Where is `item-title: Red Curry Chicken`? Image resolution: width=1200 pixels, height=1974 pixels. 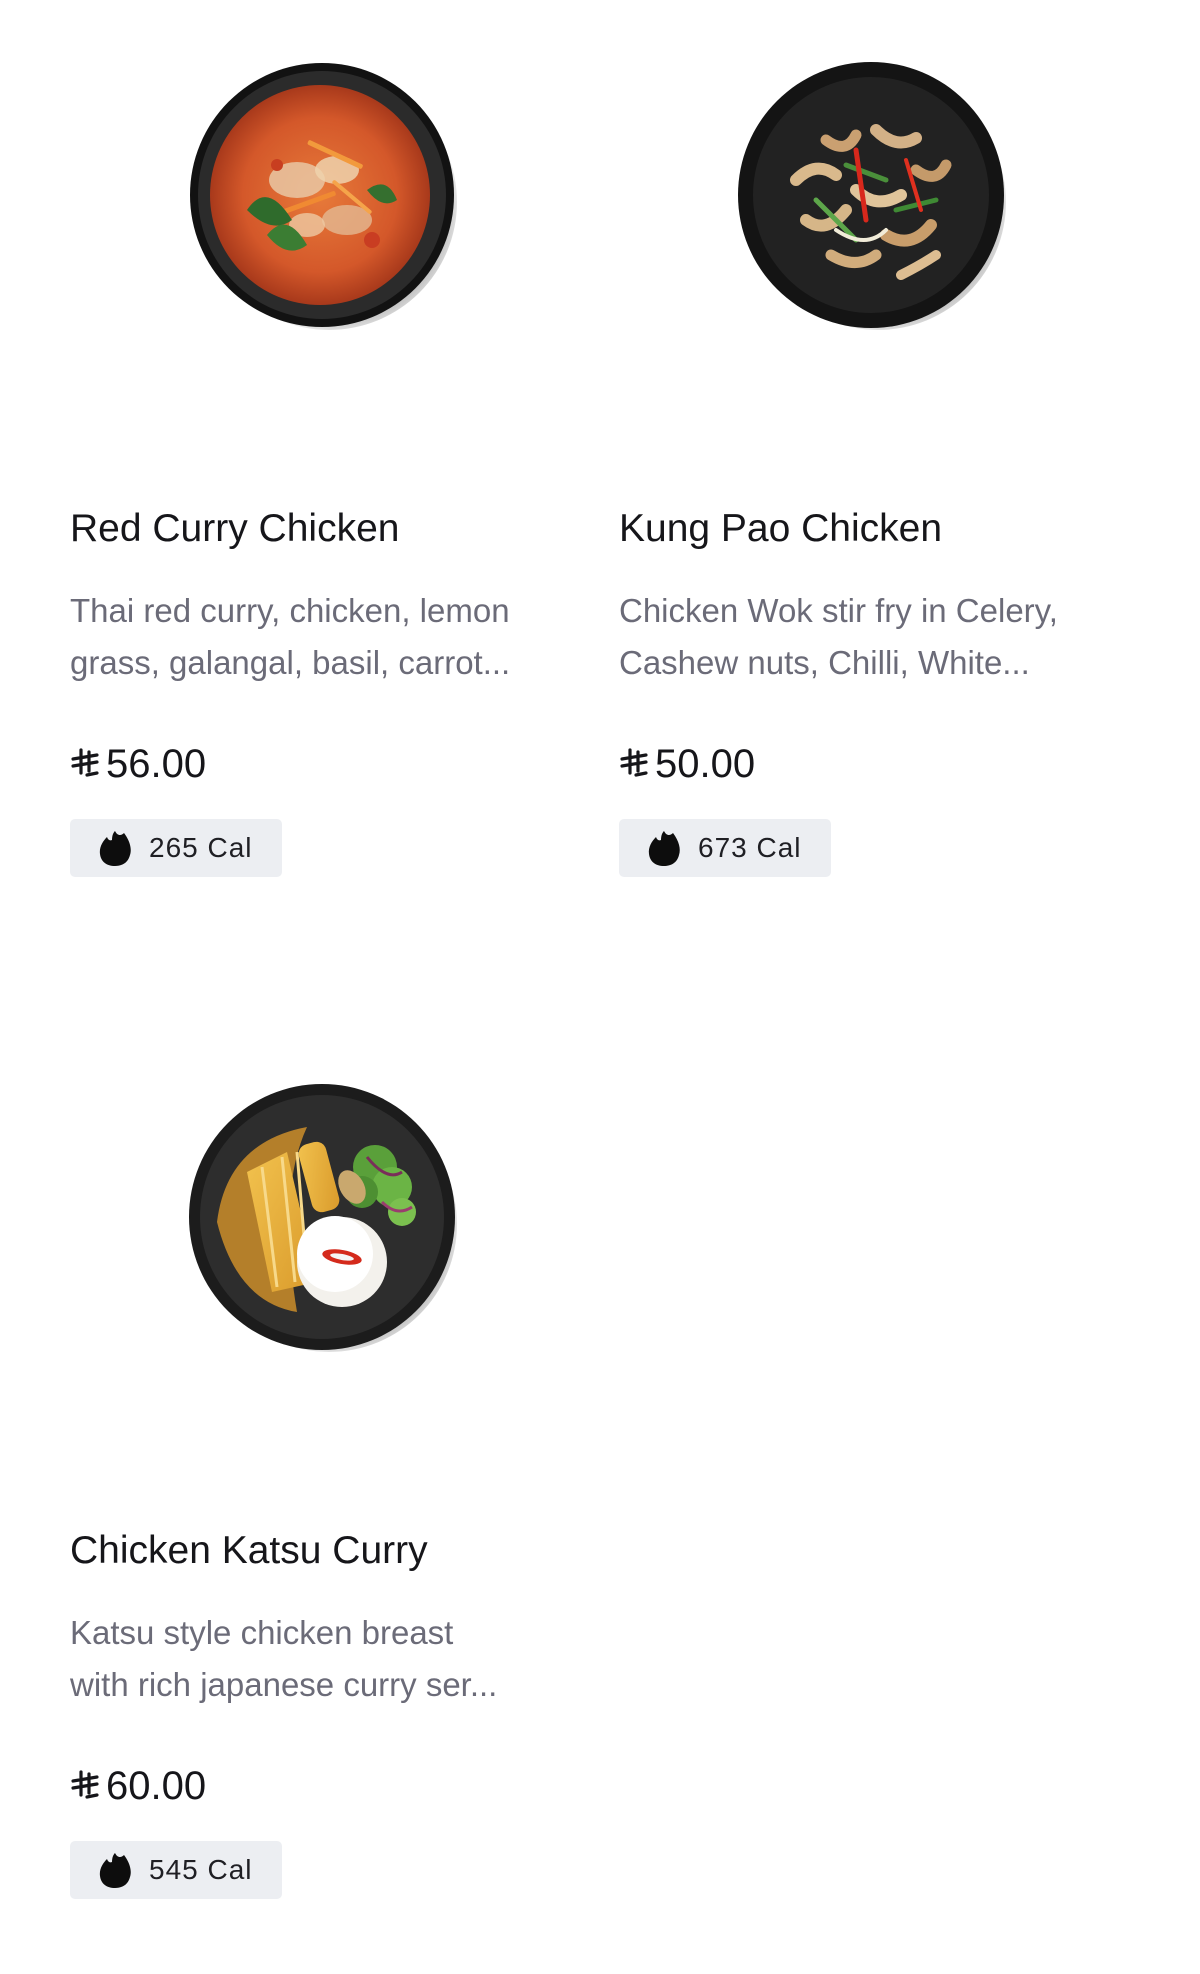
item-title: Red Curry Chicken is located at coordinates (234, 529).